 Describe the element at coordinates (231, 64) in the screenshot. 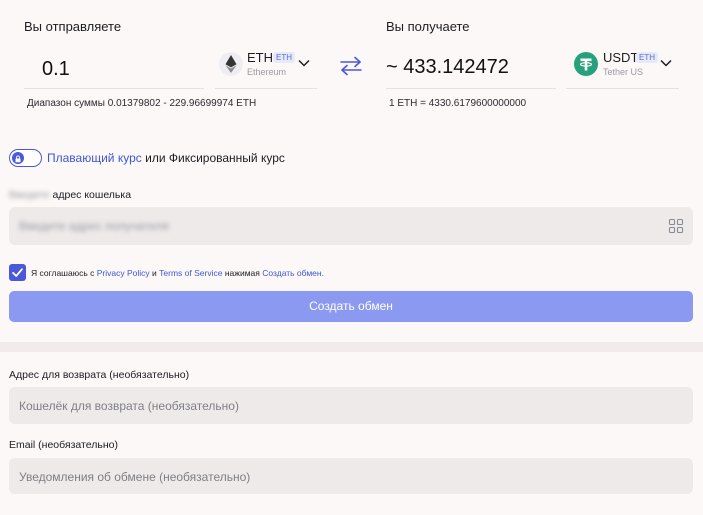

I see `ethereum-icon` at that location.